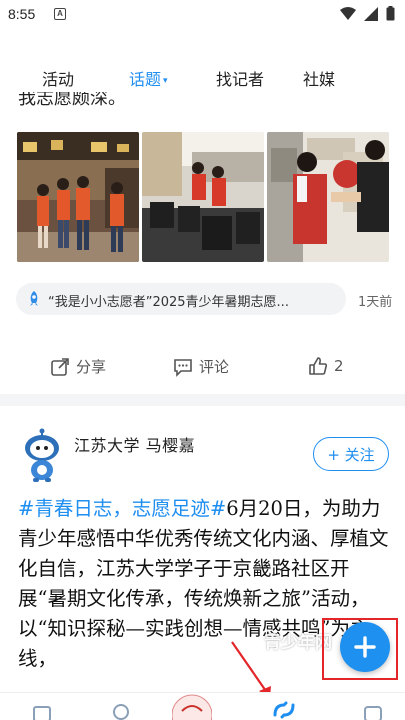  I want to click on bottom-nav, so click(202, 706).